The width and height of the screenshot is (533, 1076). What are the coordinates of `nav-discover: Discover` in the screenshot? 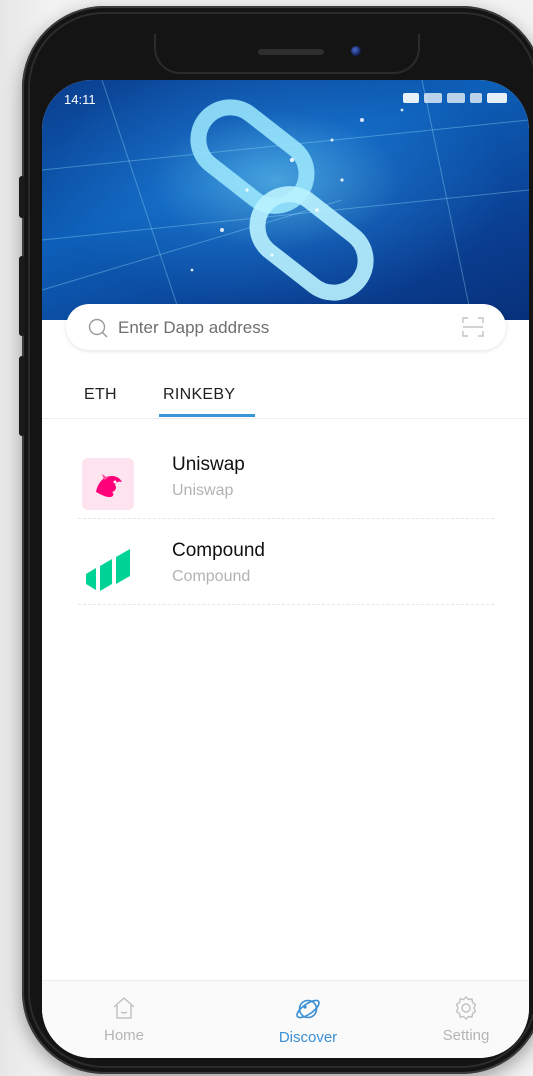 It's located at (308, 1020).